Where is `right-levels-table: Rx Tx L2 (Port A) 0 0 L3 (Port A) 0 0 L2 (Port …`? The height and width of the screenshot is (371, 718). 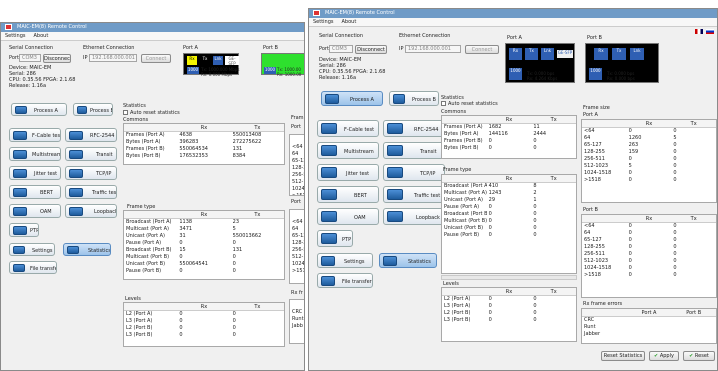 right-levels-table: Rx Tx L2 (Port A) 0 0 L3 (Port A) 0 0 L2 (Port … is located at coordinates (509, 314).